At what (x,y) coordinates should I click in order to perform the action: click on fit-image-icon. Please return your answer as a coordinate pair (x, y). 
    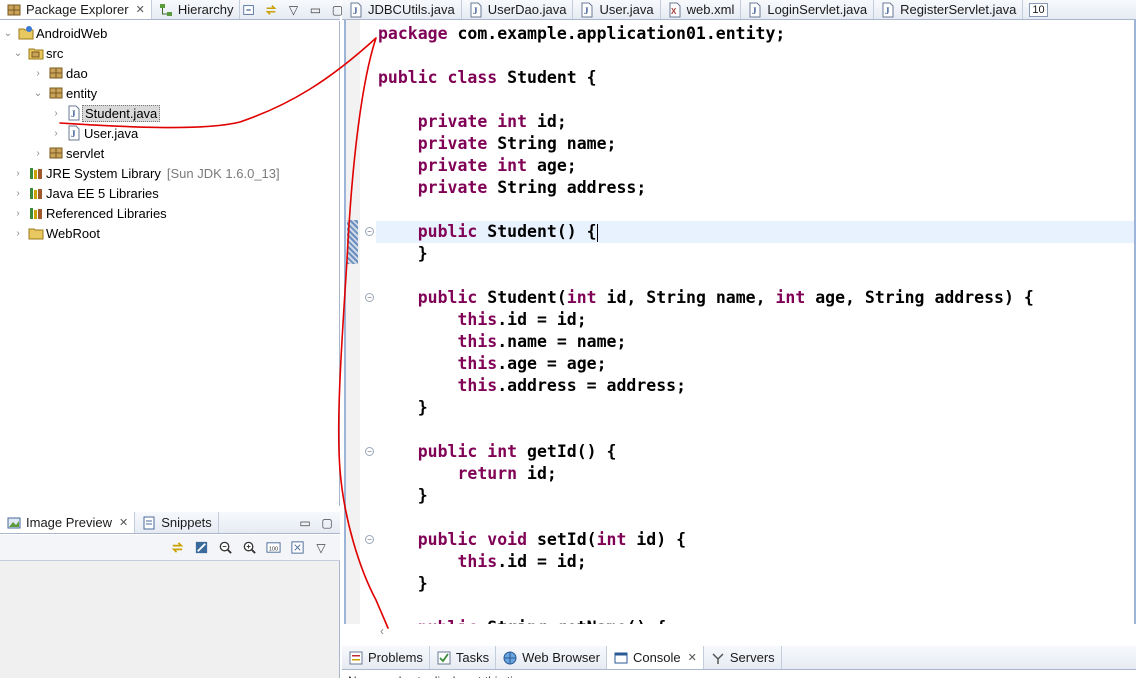
    Looking at the image, I should click on (201, 548).